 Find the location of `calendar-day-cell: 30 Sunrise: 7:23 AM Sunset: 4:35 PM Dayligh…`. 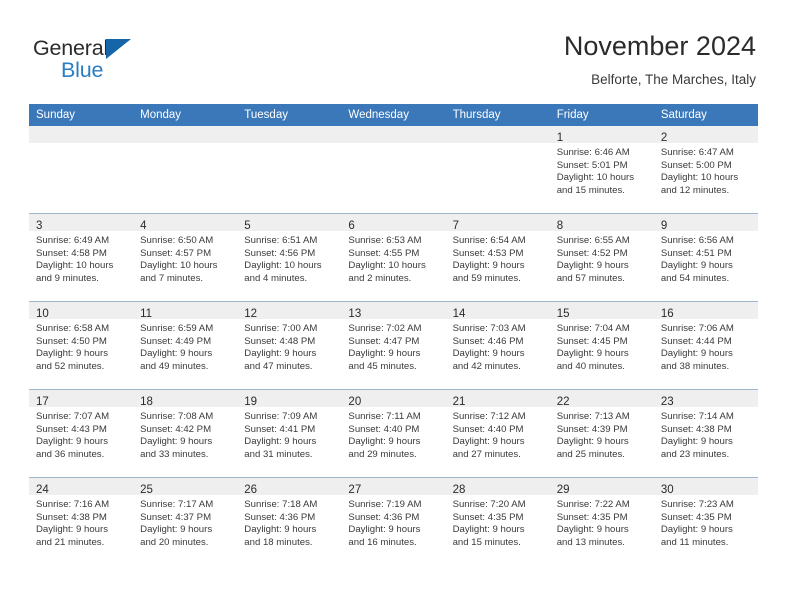

calendar-day-cell: 30 Sunrise: 7:23 AM Sunset: 4:35 PM Dayligh… is located at coordinates (705, 521).